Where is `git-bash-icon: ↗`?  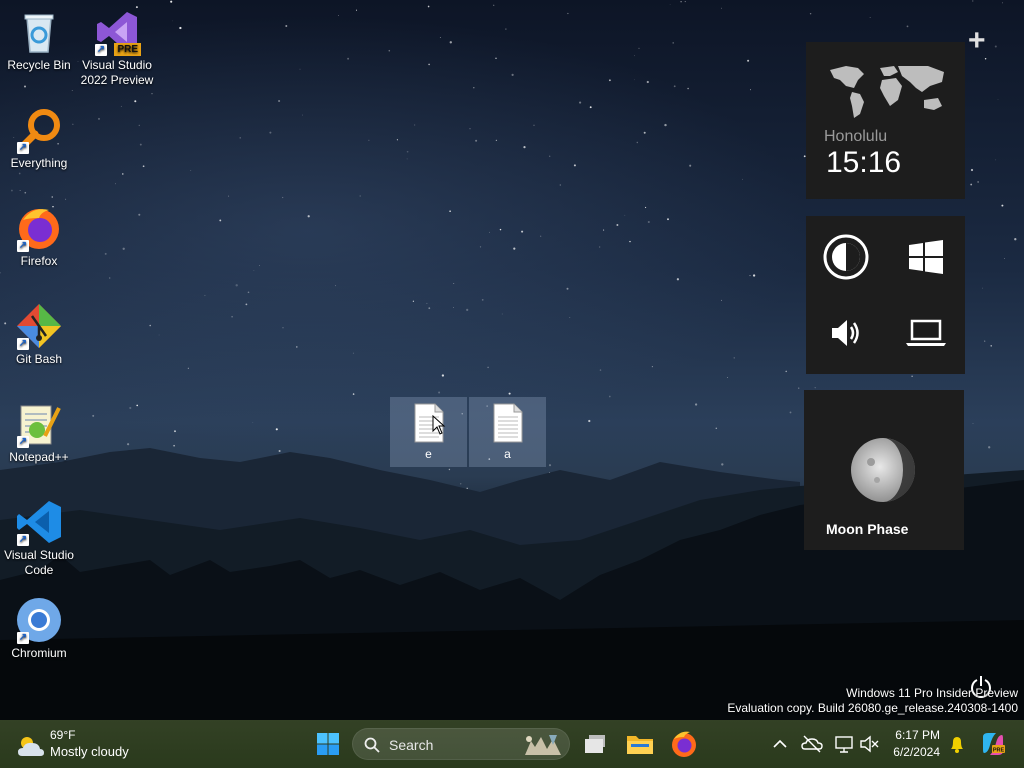
git-bash-icon: ↗ is located at coordinates (39, 326).